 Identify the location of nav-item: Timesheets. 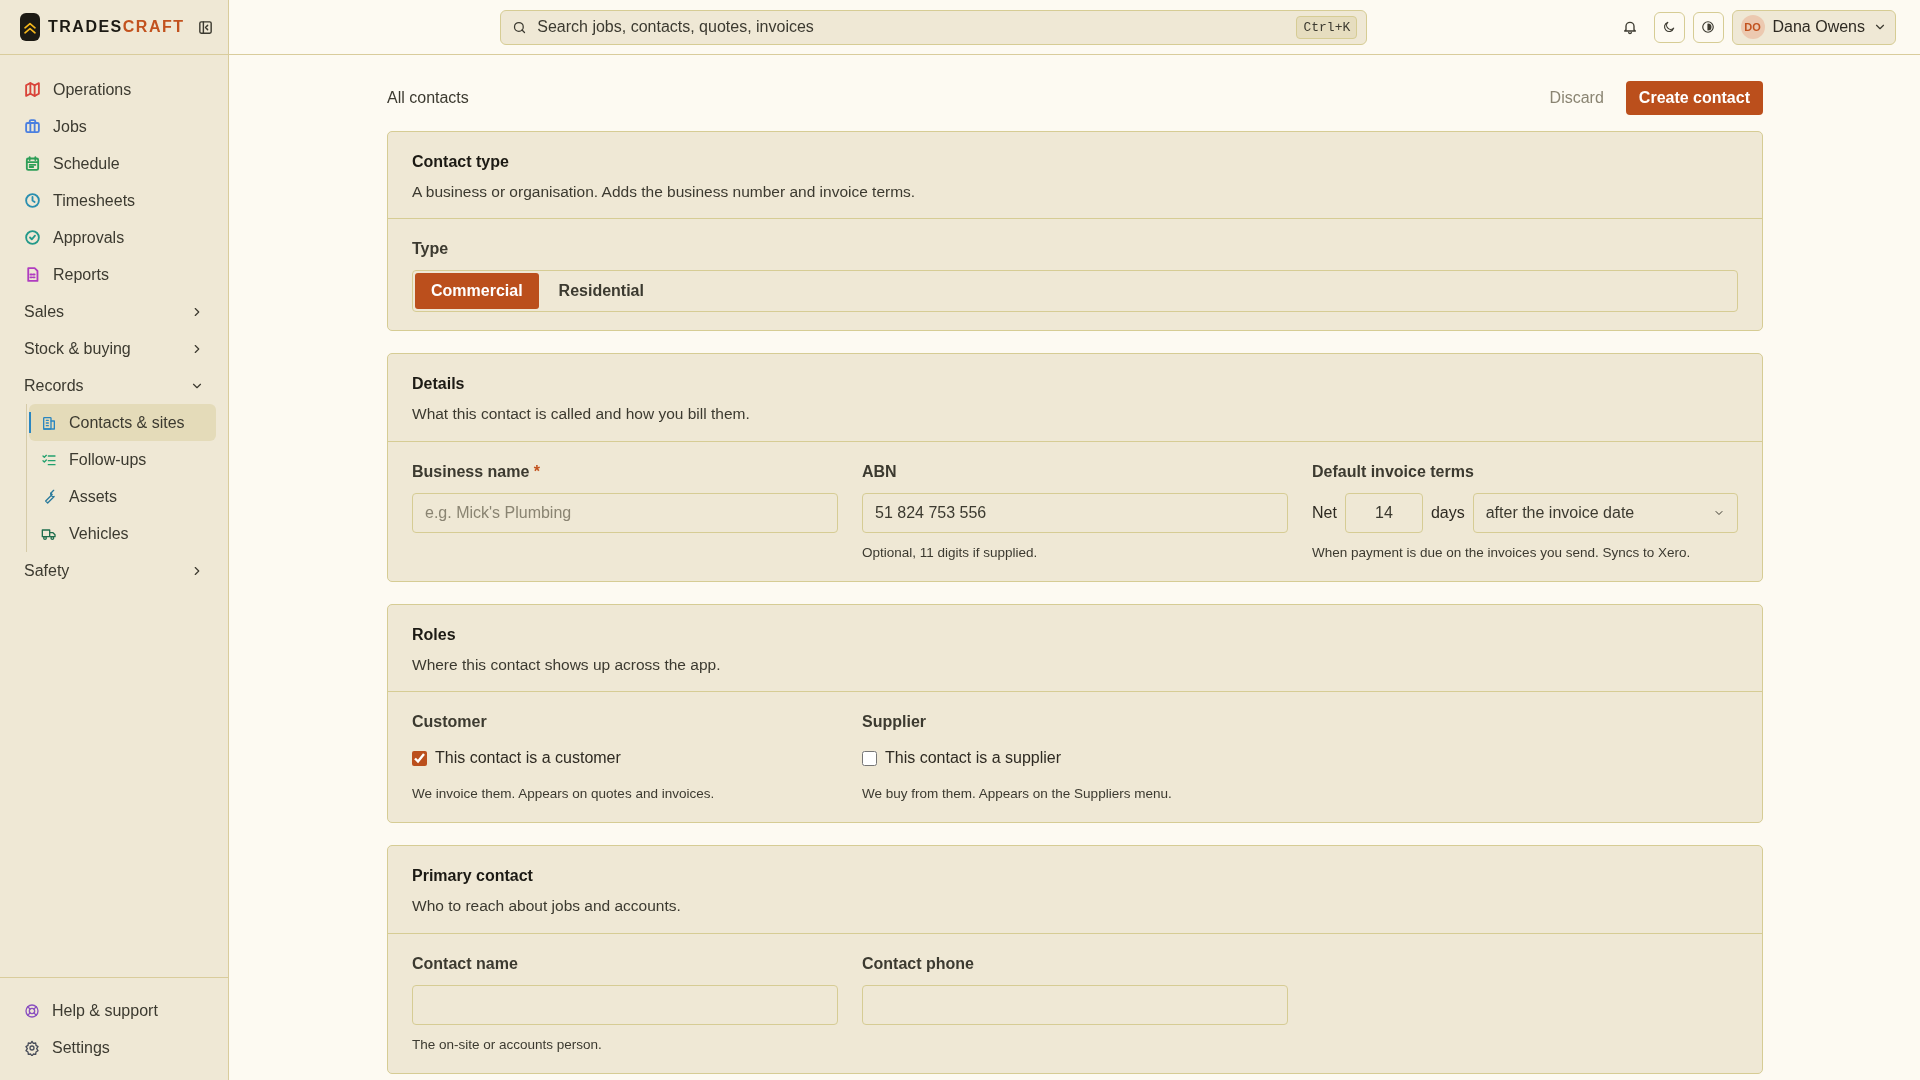
(114, 200).